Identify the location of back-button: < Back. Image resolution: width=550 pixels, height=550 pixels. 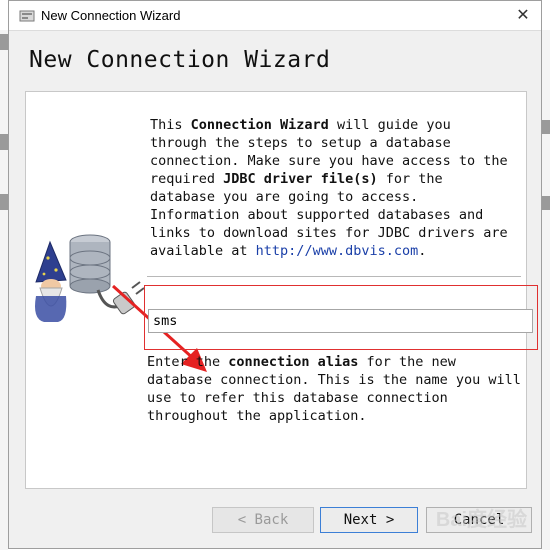
(263, 520).